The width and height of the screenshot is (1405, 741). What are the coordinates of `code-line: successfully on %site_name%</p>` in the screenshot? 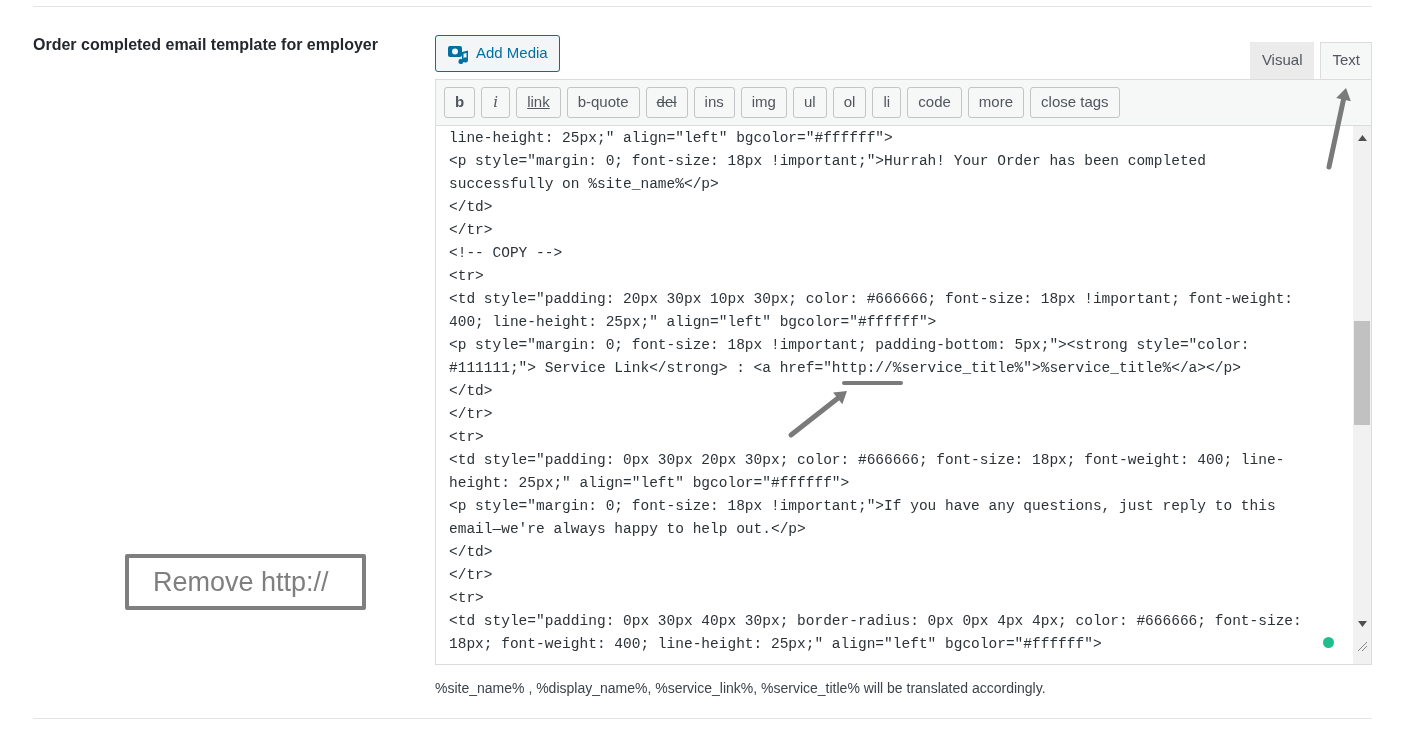 It's located at (584, 184).